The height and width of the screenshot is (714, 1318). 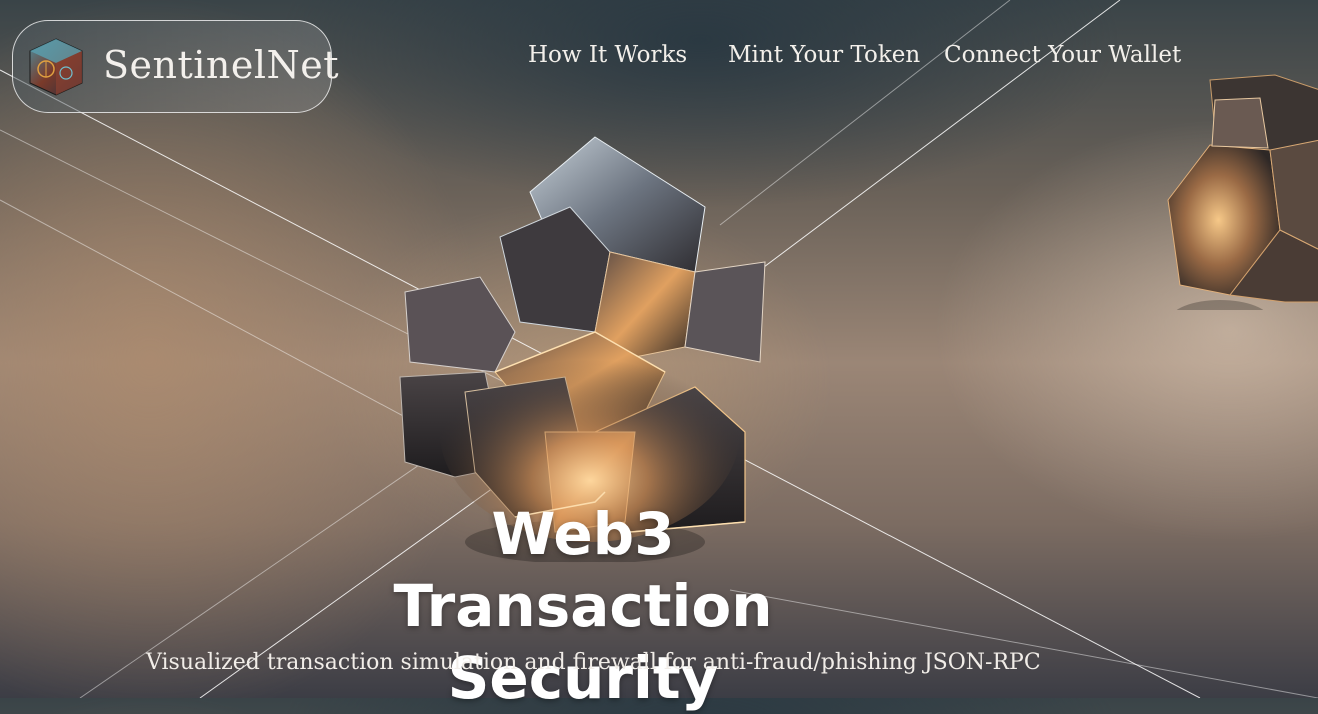 What do you see at coordinates (824, 55) in the screenshot?
I see `nav-mint-your-token: Mint Your Token` at bounding box center [824, 55].